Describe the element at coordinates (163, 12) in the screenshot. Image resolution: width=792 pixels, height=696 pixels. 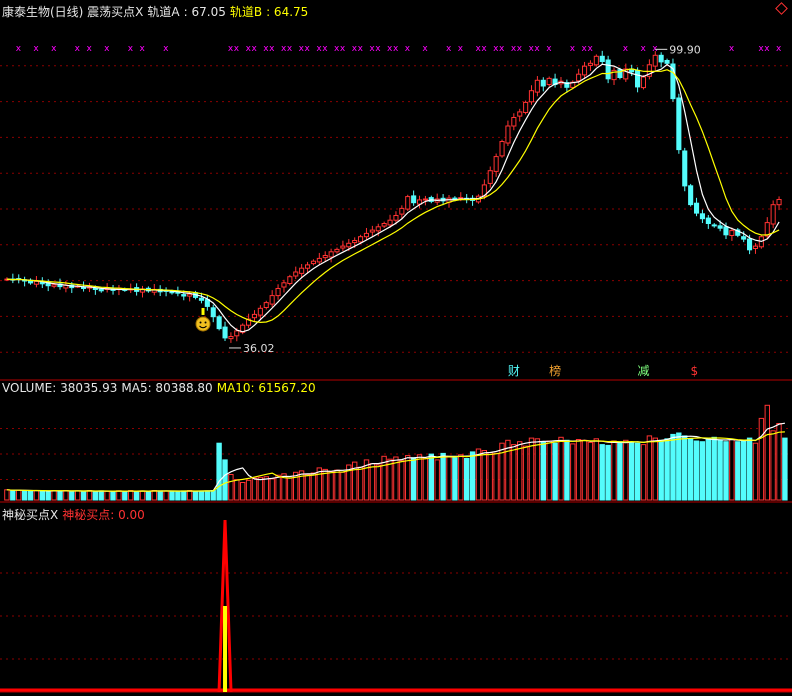
I see `rail-a-label: 轨道A` at that location.